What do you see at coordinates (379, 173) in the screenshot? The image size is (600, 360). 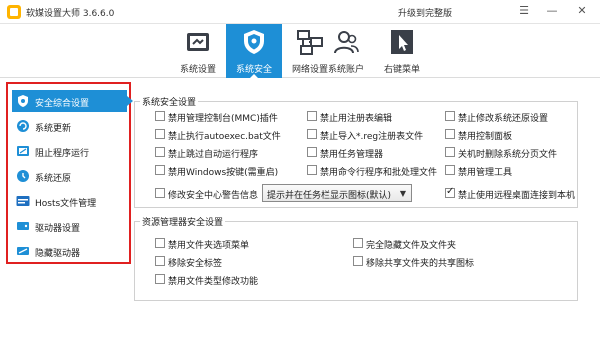 I see `checkbox-label: 禁用命令行程序和批处理文件` at bounding box center [379, 173].